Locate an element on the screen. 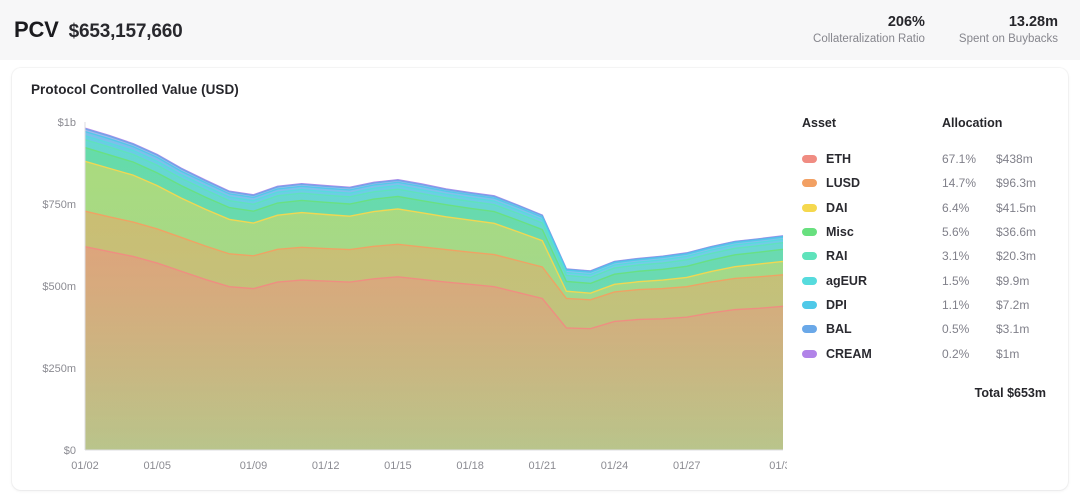  legend-allocation-usd: $36.6m is located at coordinates (1016, 232).